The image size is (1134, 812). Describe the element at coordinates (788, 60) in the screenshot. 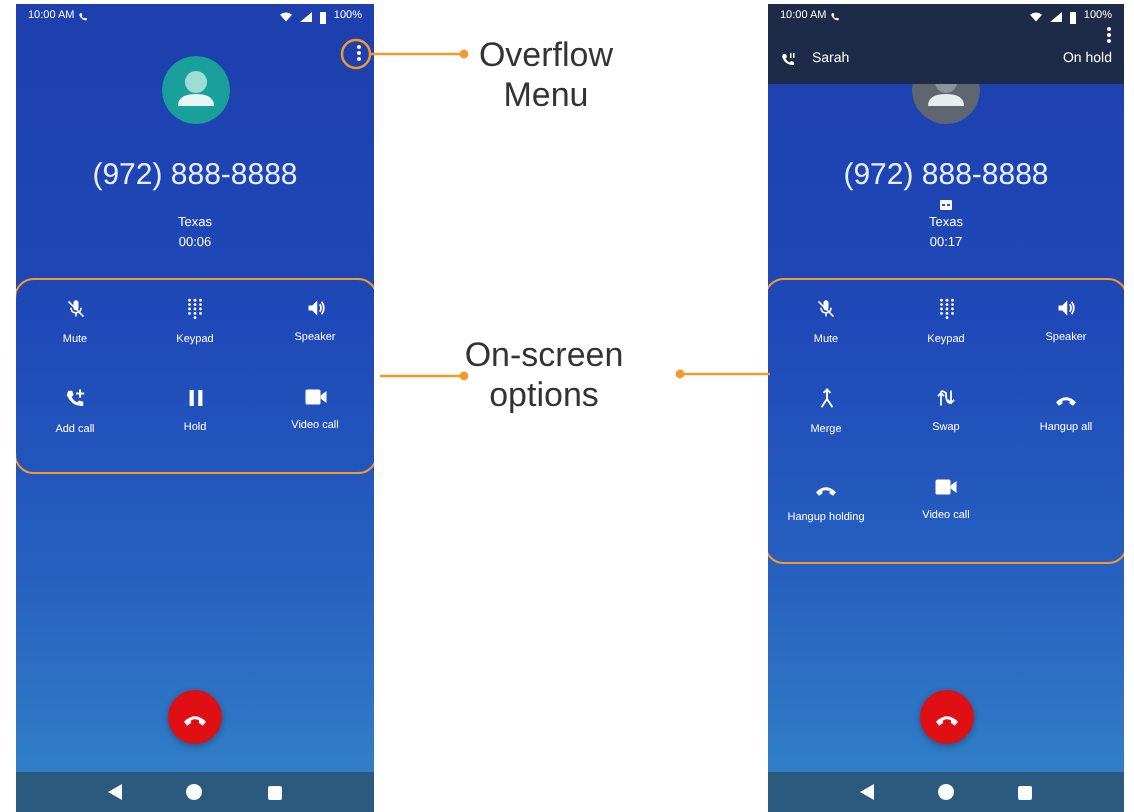

I see `held-call-icon` at that location.